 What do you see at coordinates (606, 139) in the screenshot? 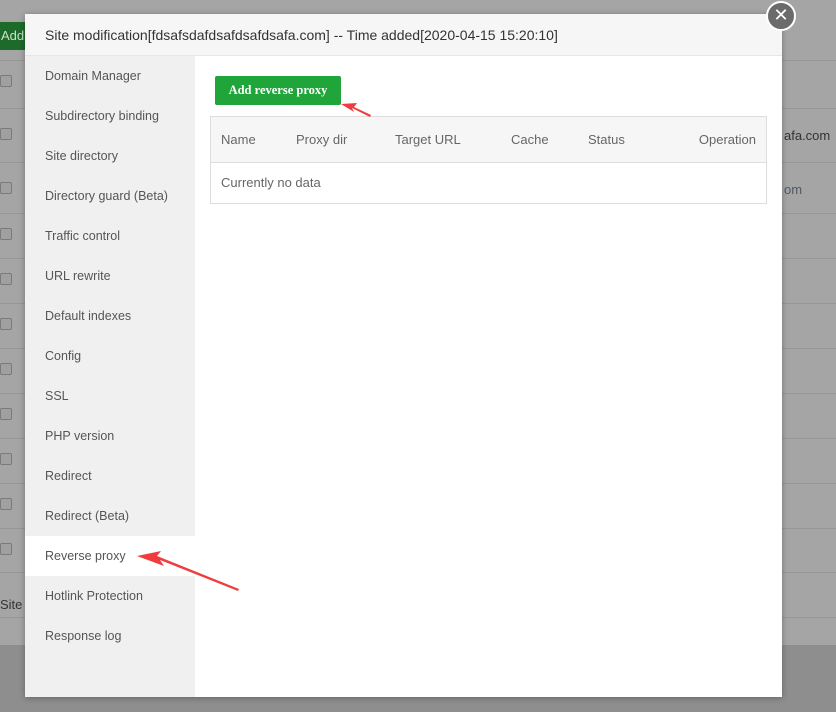
I see `column-status: Status` at bounding box center [606, 139].